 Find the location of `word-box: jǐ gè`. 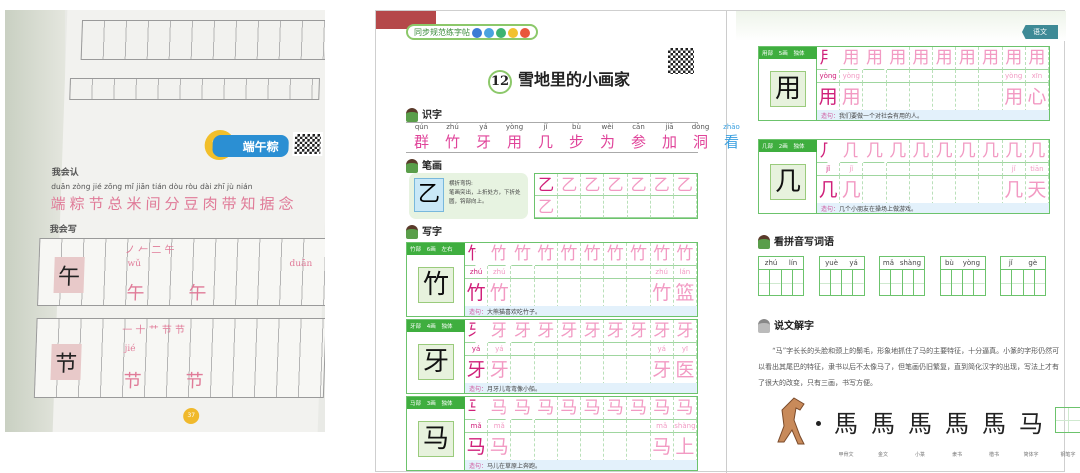

word-box: jǐ gè is located at coordinates (1023, 276).